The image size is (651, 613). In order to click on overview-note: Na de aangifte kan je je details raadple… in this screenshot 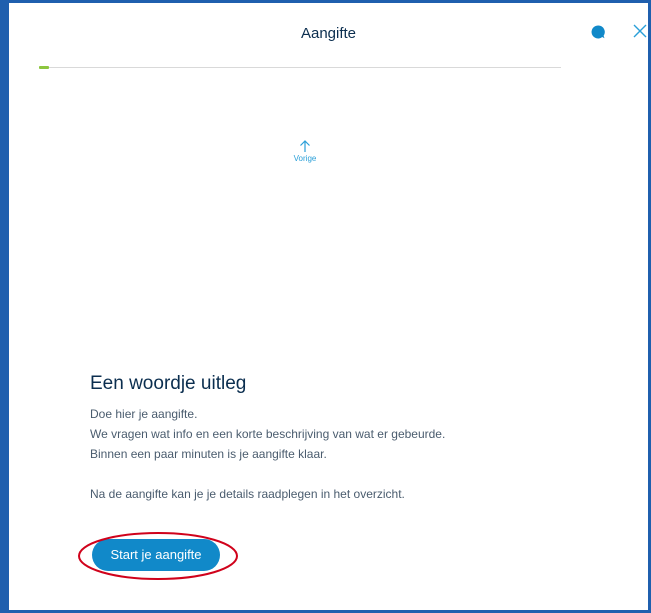, I will do `click(247, 494)`.